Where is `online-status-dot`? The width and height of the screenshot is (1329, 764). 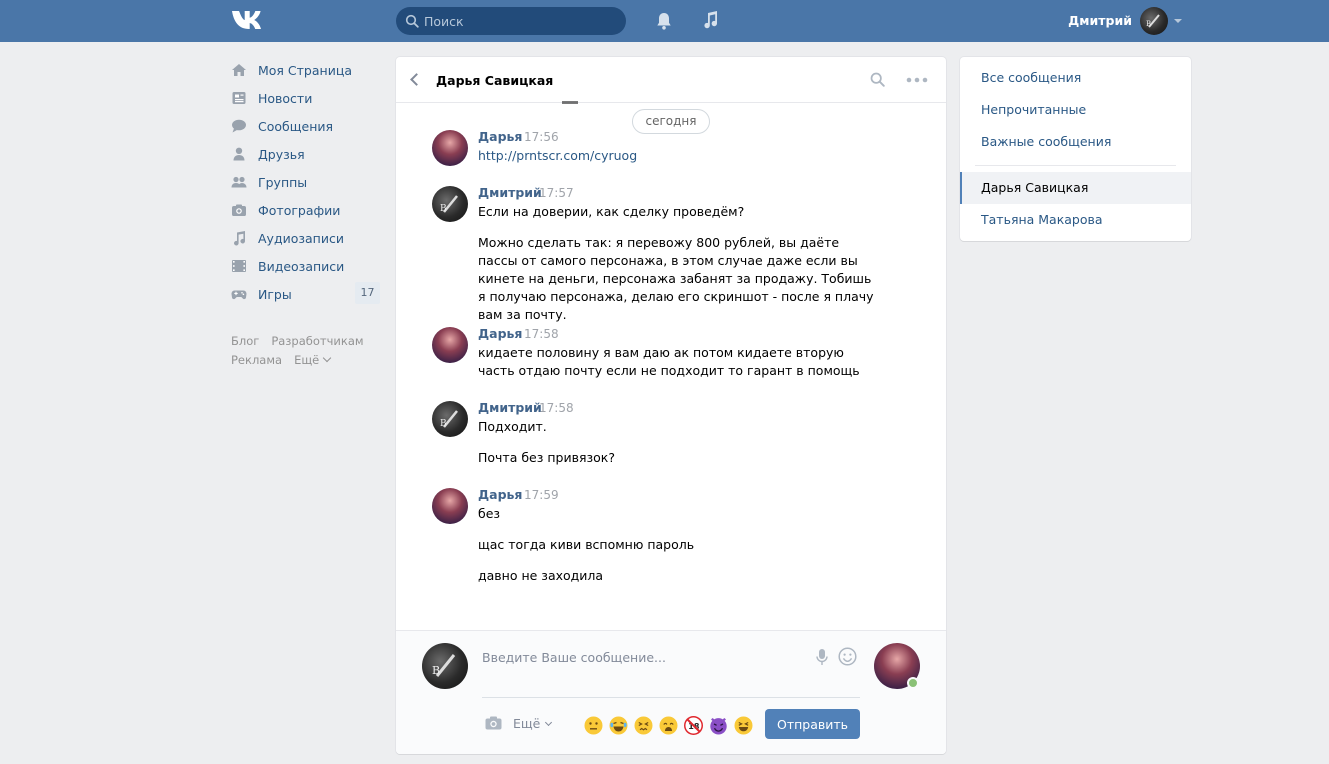
online-status-dot is located at coordinates (913, 683).